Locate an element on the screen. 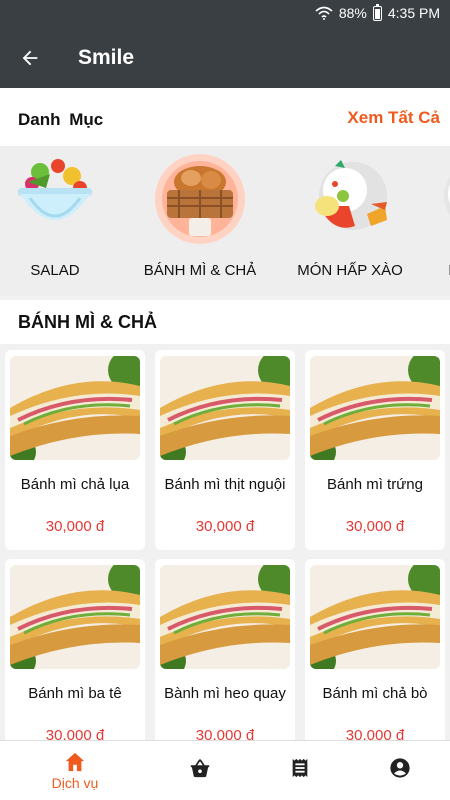 The height and width of the screenshot is (800, 450). home-icon is located at coordinates (75, 762).